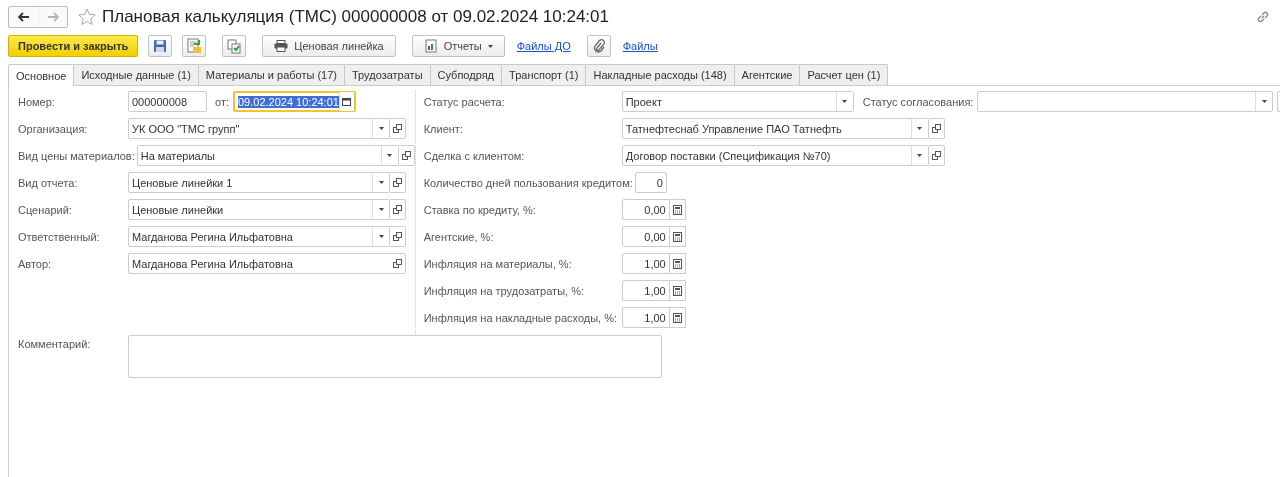 The width and height of the screenshot is (1280, 477). Describe the element at coordinates (918, 101) in the screenshot. I see `field-label: Статус согласования:` at that location.